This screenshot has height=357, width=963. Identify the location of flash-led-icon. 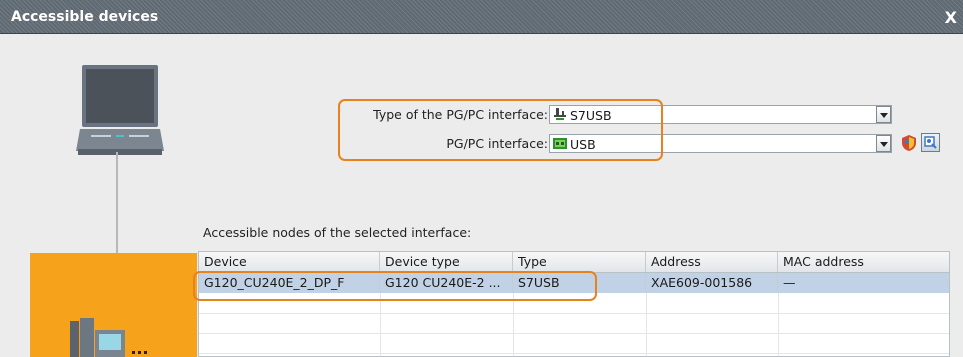
(930, 142).